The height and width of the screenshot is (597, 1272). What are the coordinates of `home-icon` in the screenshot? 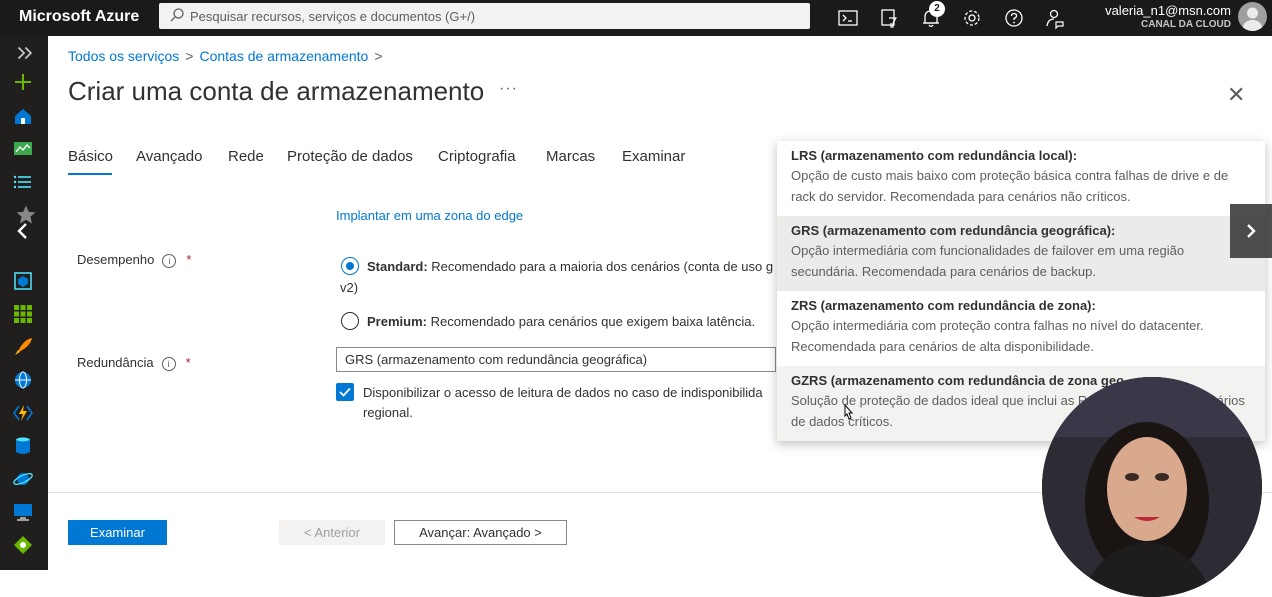 It's located at (23, 116).